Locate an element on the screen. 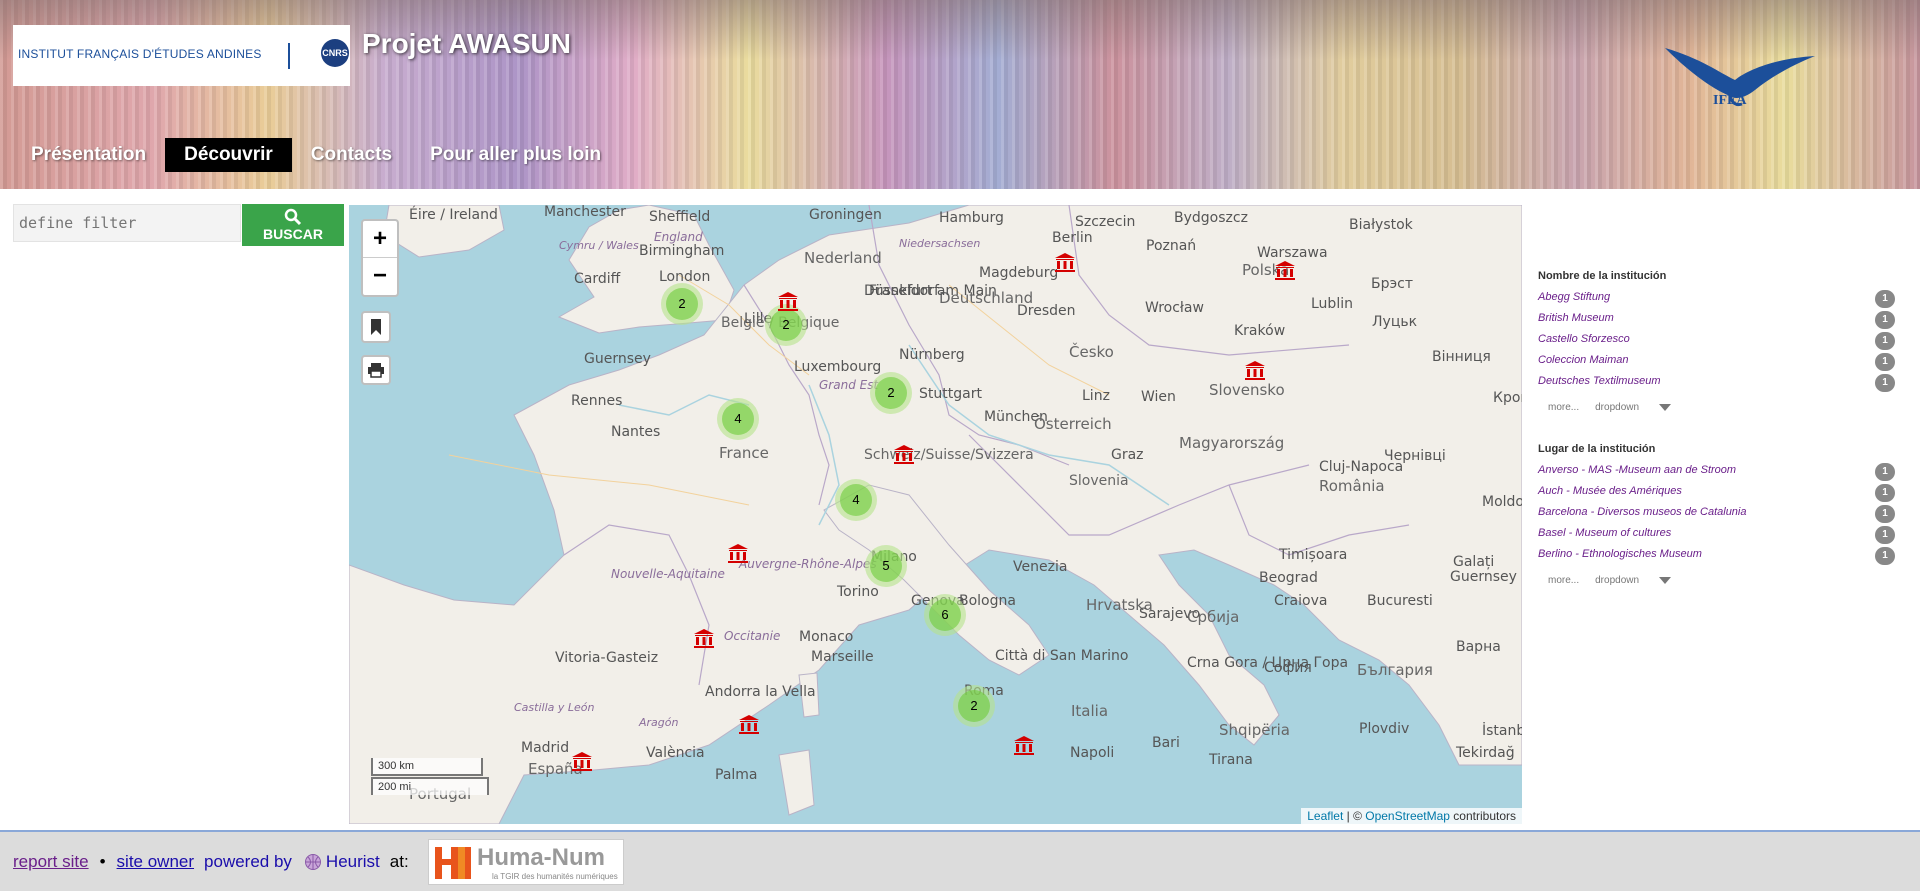  facet-item: Castello Sforzesco 1 is located at coordinates (1716, 343).